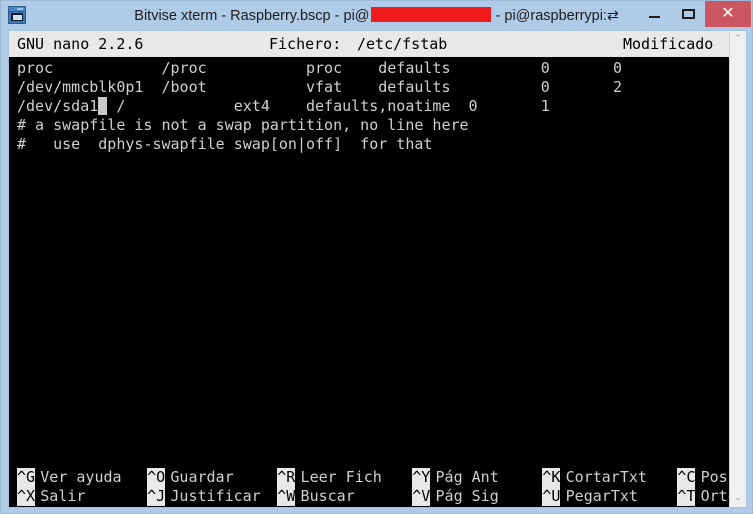 Image resolution: width=753 pixels, height=514 pixels. Describe the element at coordinates (686, 496) in the screenshot. I see `nano-shortcut-key: ^T` at that location.